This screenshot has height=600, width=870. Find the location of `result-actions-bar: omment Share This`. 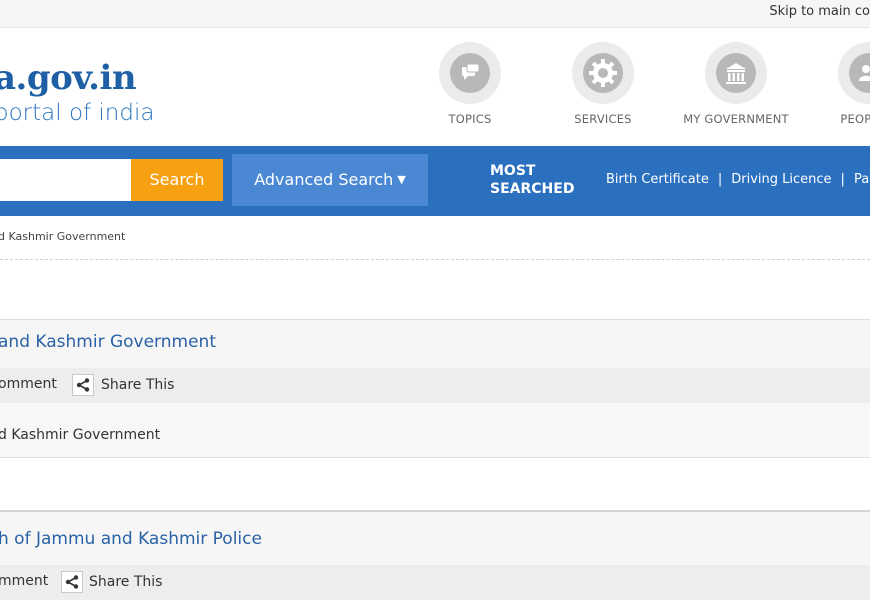

result-actions-bar: omment Share This is located at coordinates (435, 385).